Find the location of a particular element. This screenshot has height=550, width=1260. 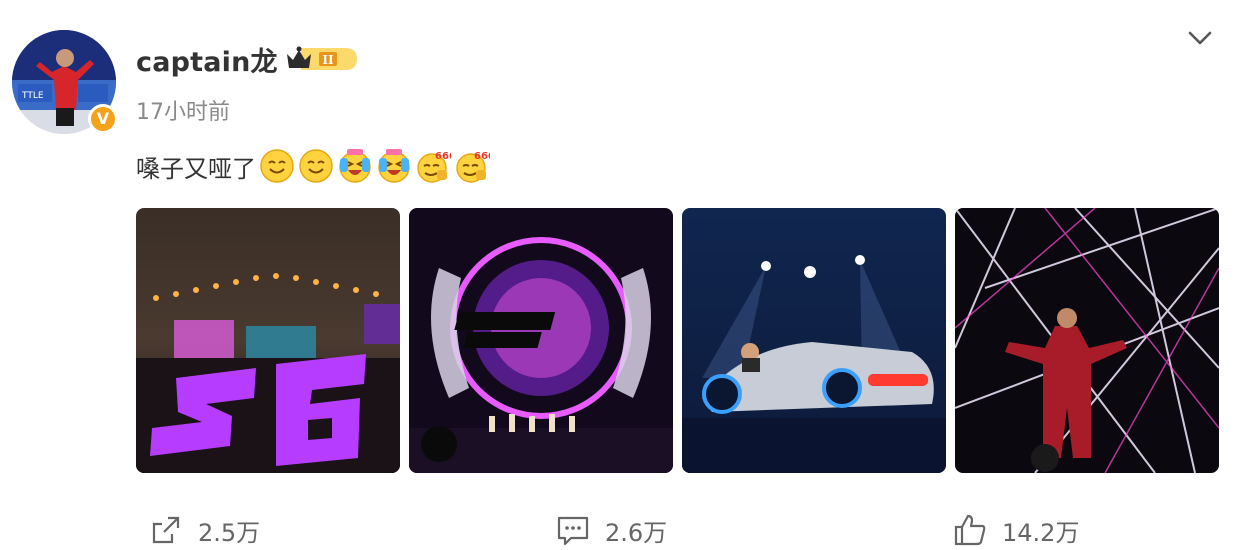

concert-logo-photo is located at coordinates (541, 340).